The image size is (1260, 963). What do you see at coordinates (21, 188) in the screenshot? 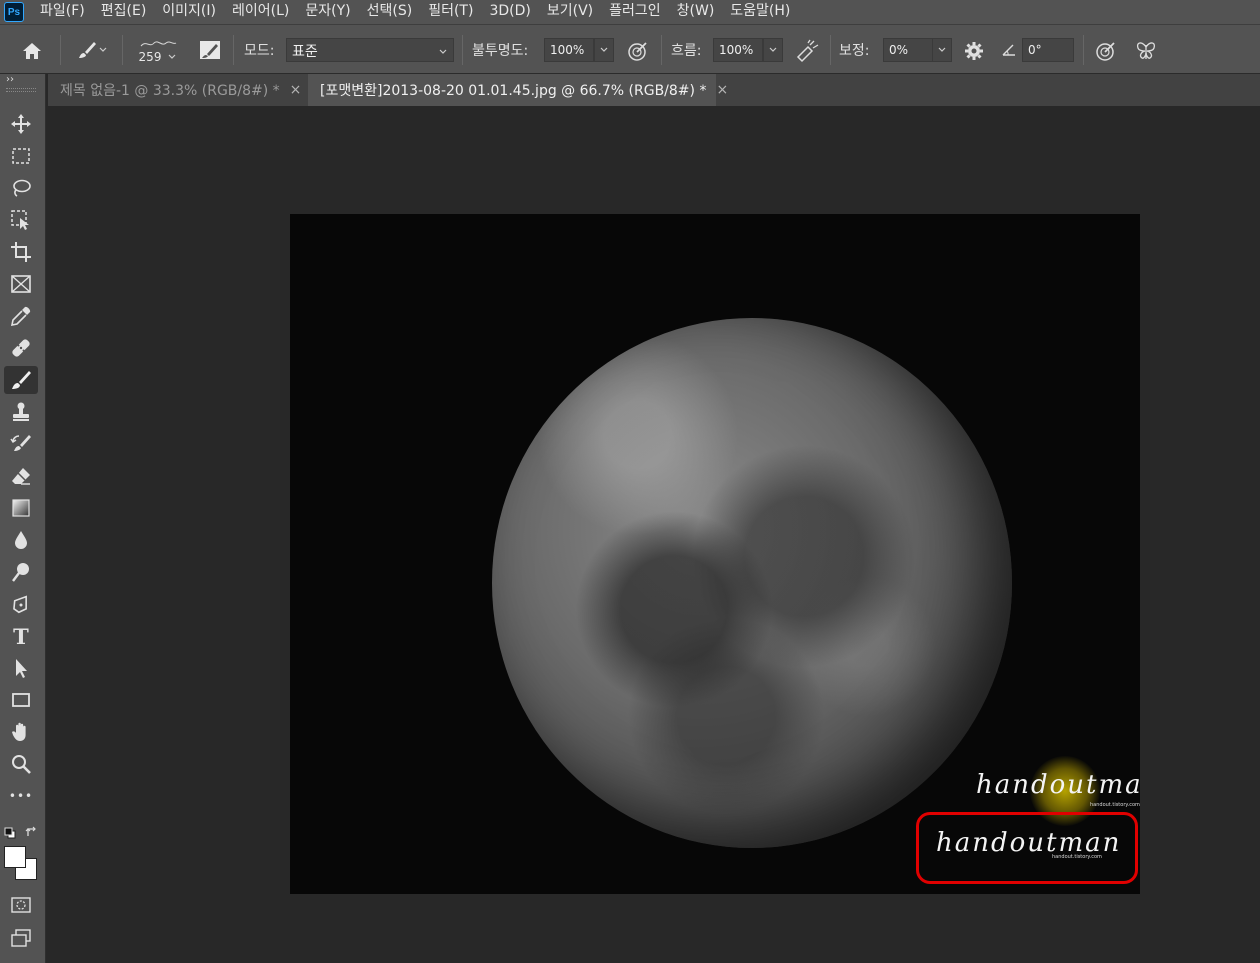
I see `lasso-tool-icon` at bounding box center [21, 188].